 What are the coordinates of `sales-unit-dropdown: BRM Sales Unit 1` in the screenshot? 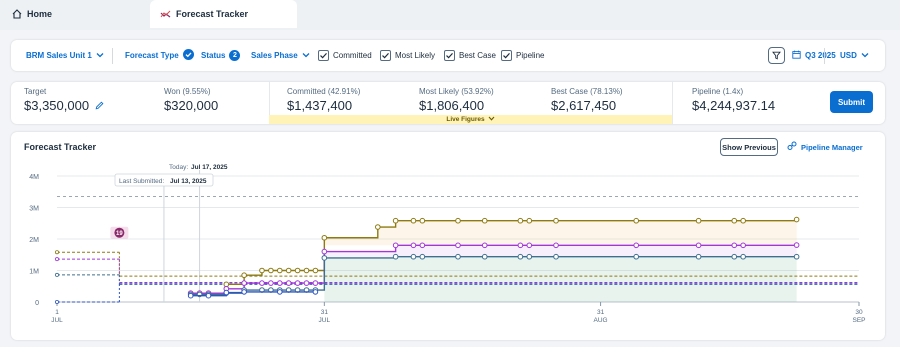 It's located at (65, 55).